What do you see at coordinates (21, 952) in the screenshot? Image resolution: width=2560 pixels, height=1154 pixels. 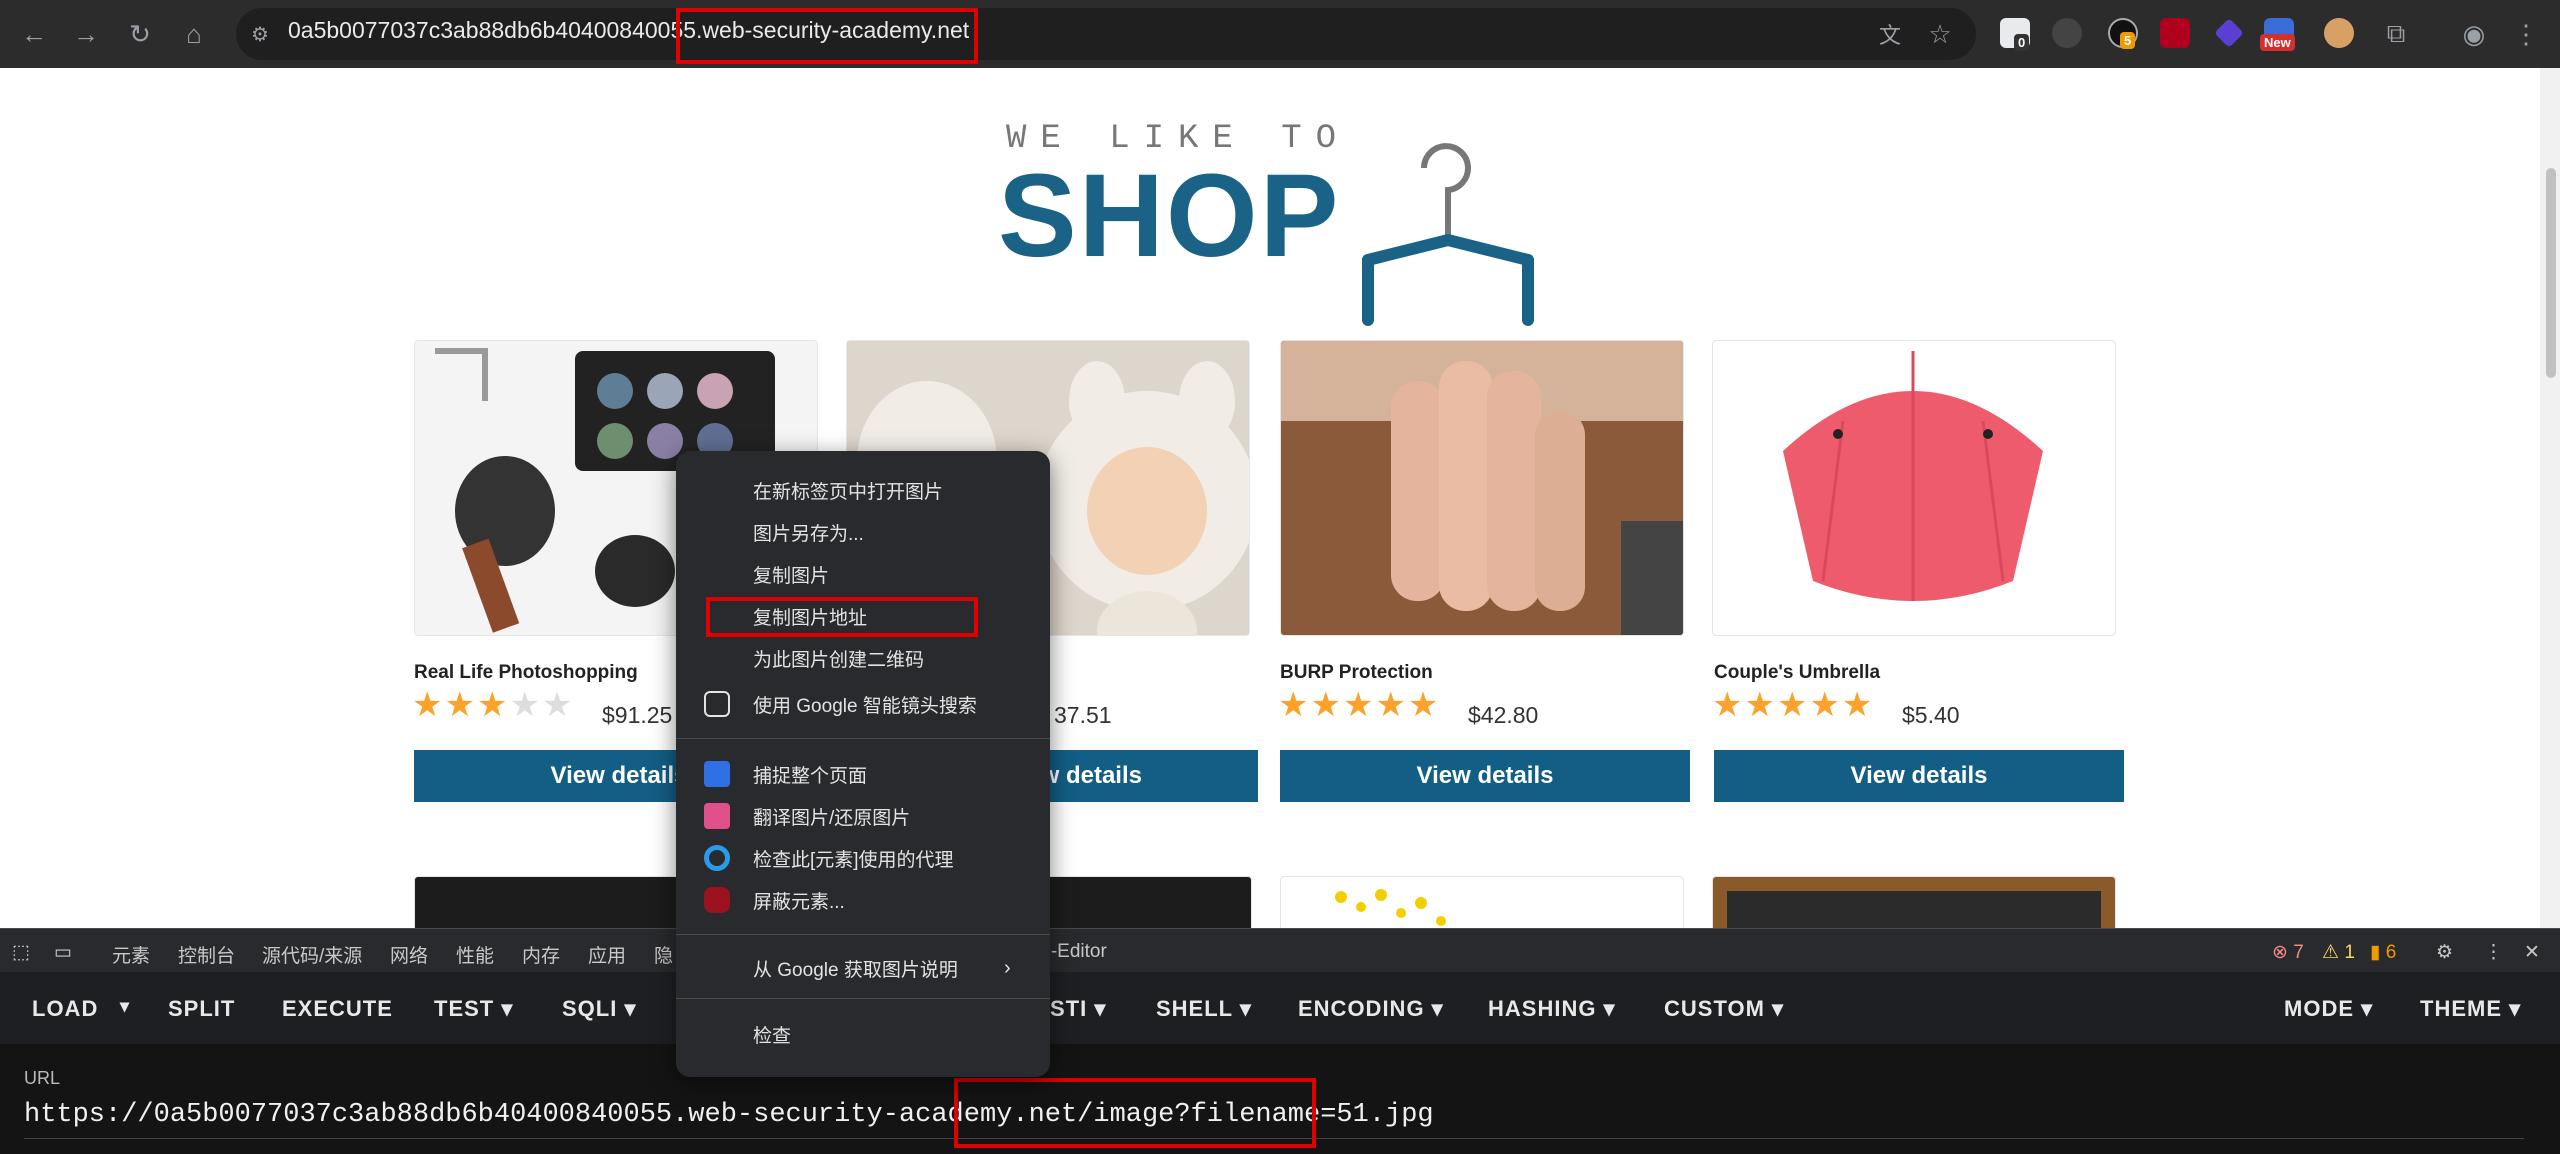 I see `inspect-element-icon: ⬚` at bounding box center [21, 952].